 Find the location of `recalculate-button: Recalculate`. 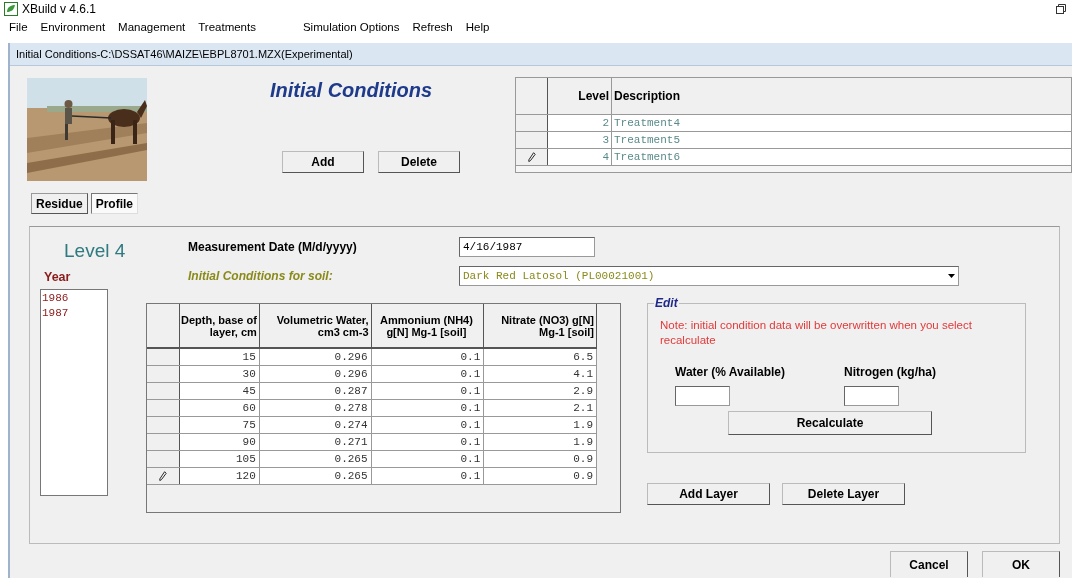

recalculate-button: Recalculate is located at coordinates (830, 423).